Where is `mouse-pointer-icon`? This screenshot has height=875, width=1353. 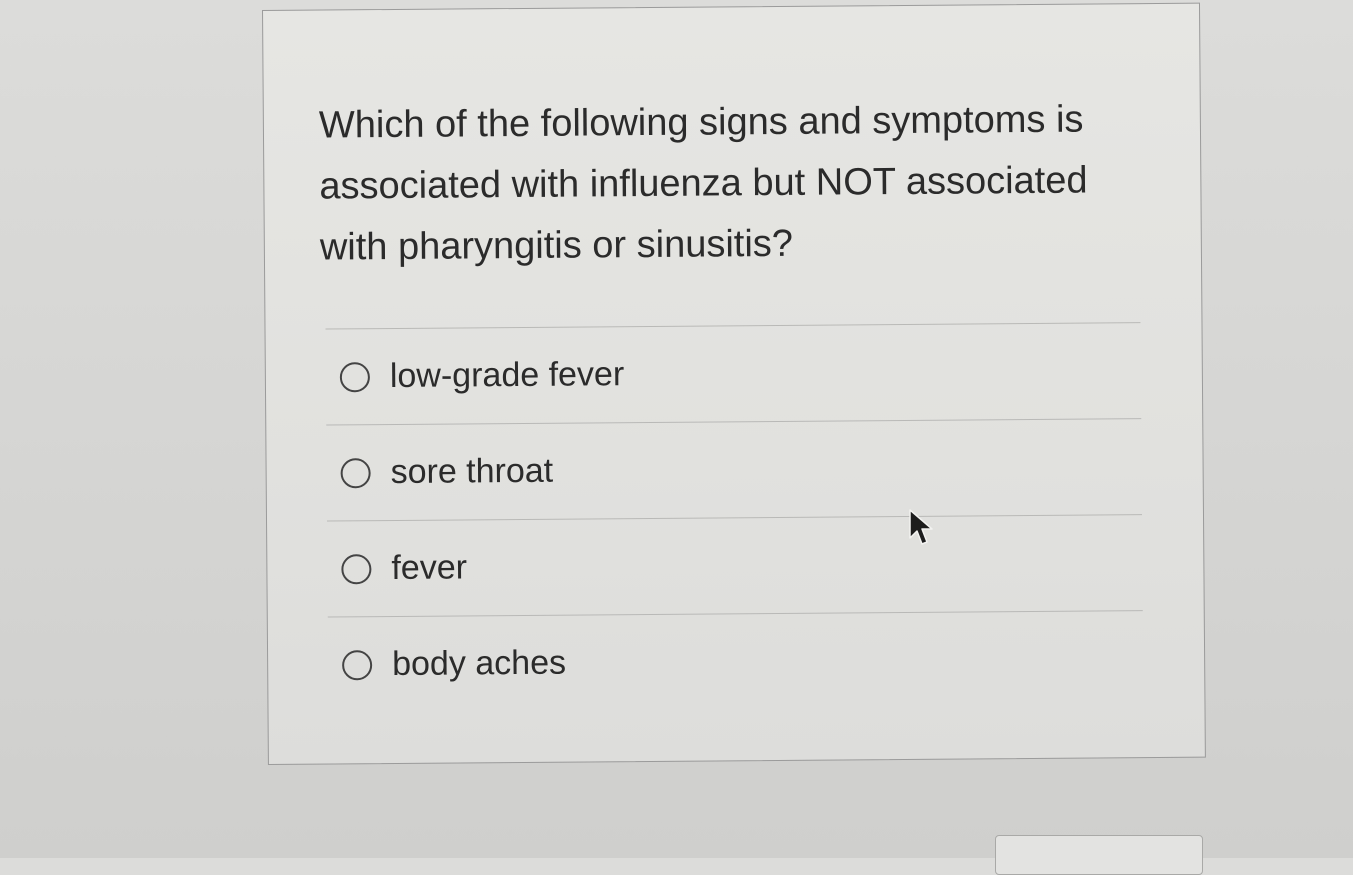
mouse-pointer-icon is located at coordinates (921, 527).